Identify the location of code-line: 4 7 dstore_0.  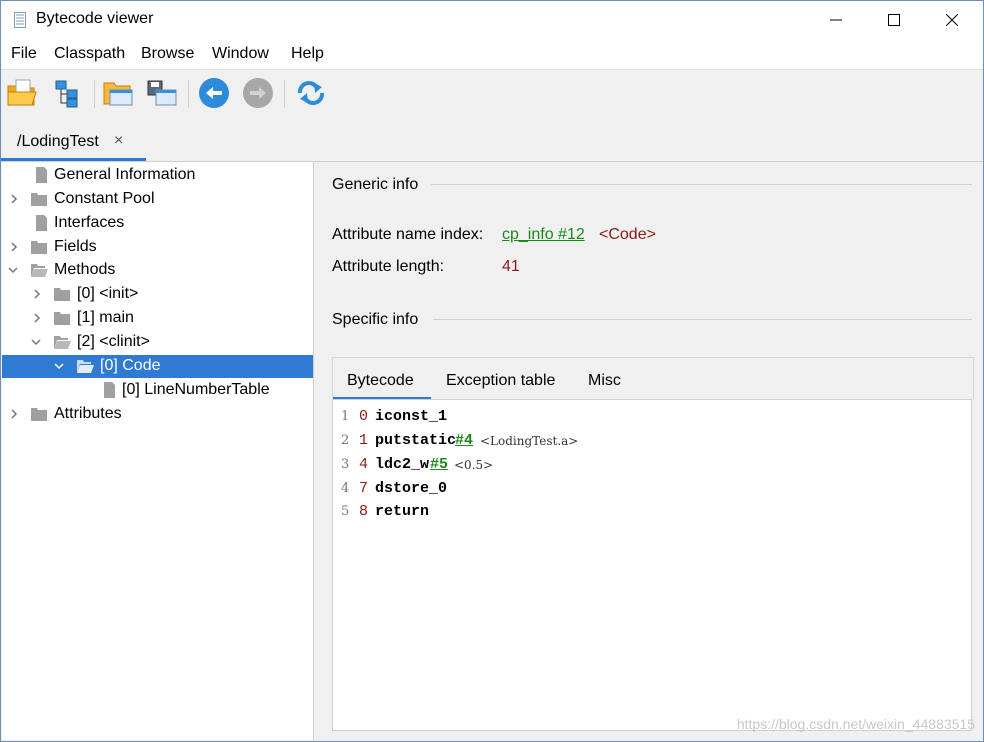
(652, 490).